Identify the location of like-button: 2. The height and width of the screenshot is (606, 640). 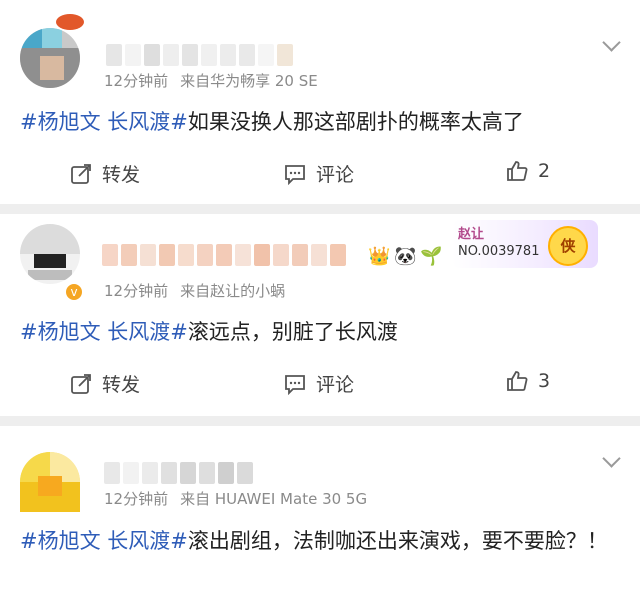
(528, 171).